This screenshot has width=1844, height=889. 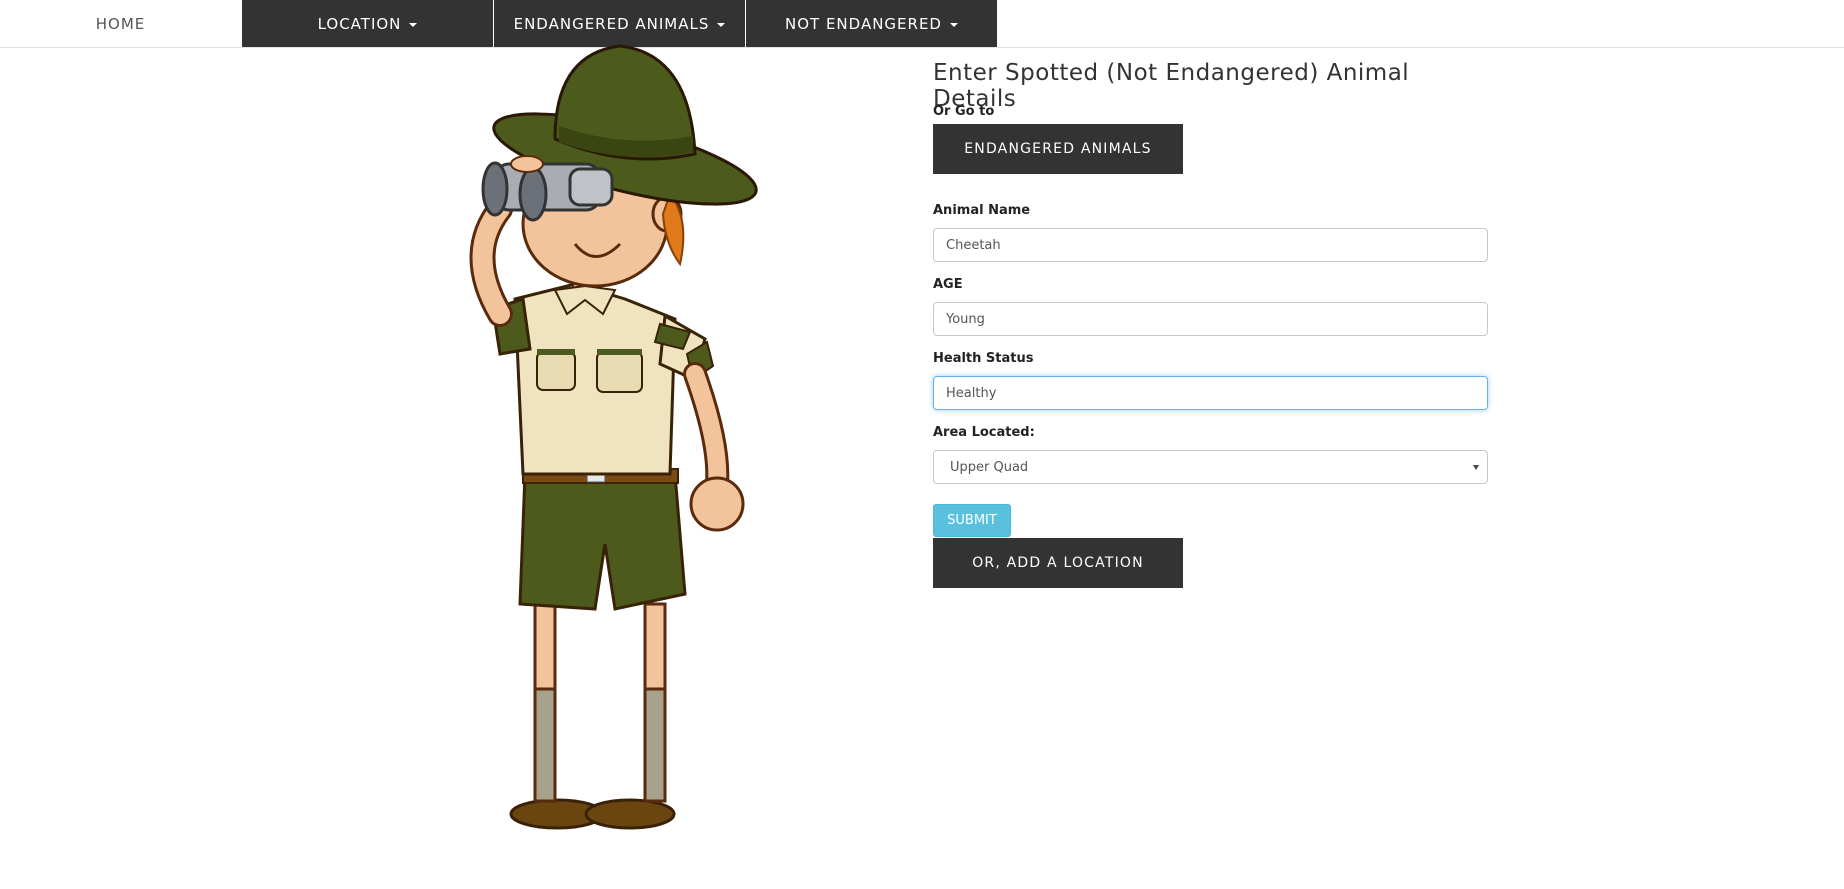 What do you see at coordinates (1210, 245) in the screenshot?
I see `animal-name-input` at bounding box center [1210, 245].